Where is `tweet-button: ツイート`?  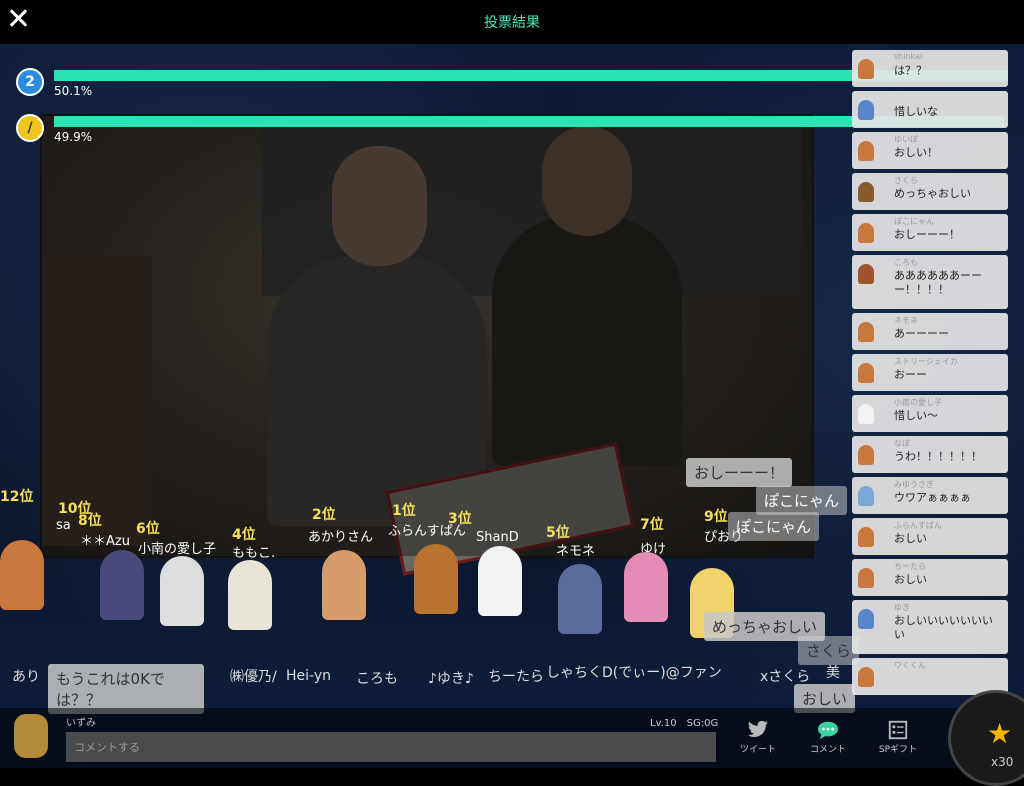
tweet-button: ツイート is located at coordinates (758, 742).